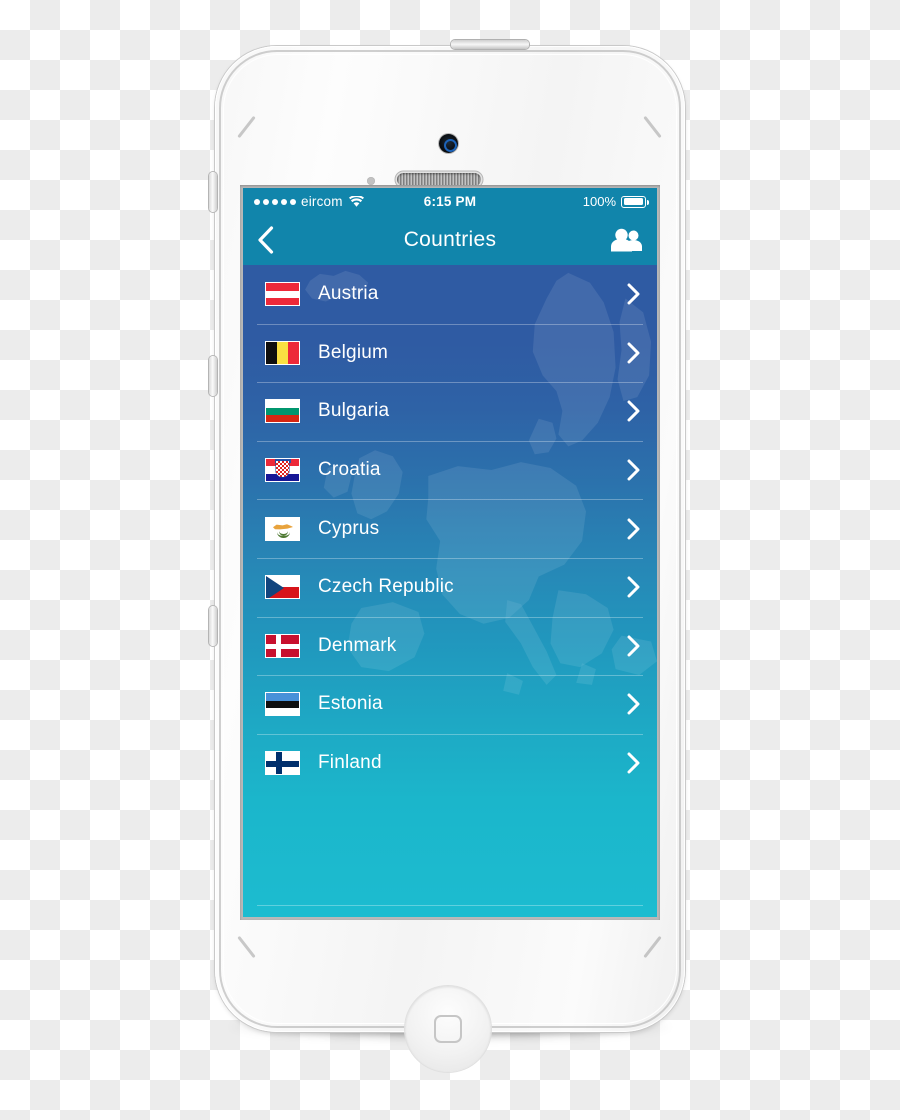 Image resolution: width=900 pixels, height=1120 pixels. I want to click on volume-up-button, so click(213, 376).